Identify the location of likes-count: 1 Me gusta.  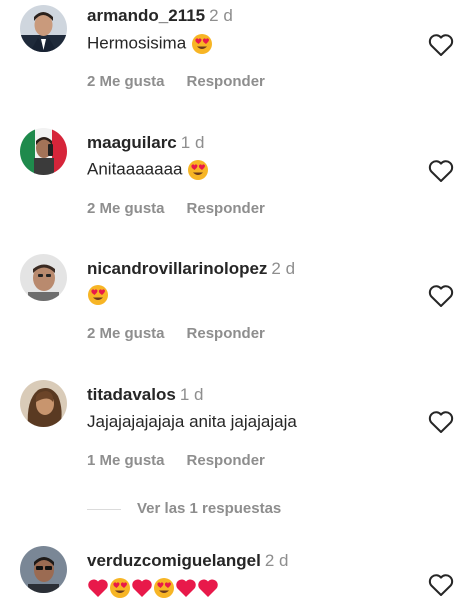
(126, 460).